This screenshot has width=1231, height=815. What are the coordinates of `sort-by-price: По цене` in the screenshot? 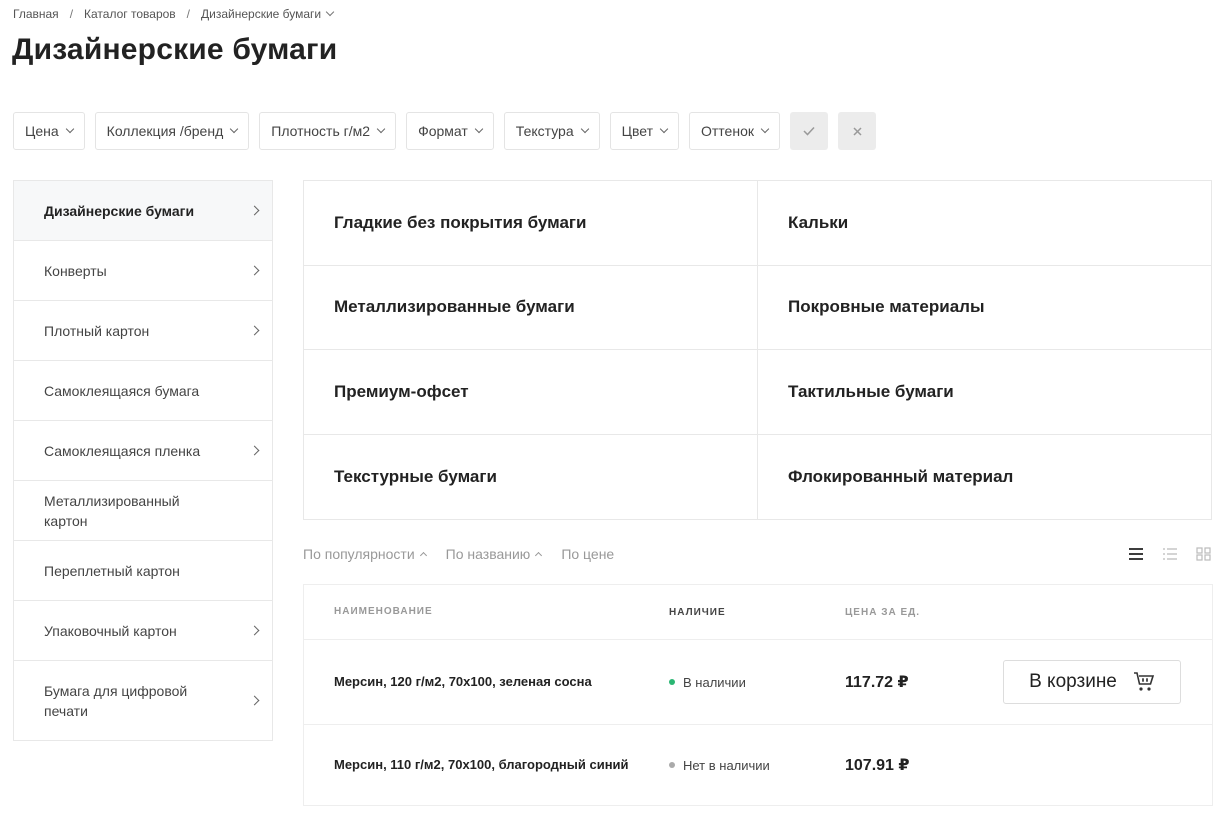 It's located at (587, 554).